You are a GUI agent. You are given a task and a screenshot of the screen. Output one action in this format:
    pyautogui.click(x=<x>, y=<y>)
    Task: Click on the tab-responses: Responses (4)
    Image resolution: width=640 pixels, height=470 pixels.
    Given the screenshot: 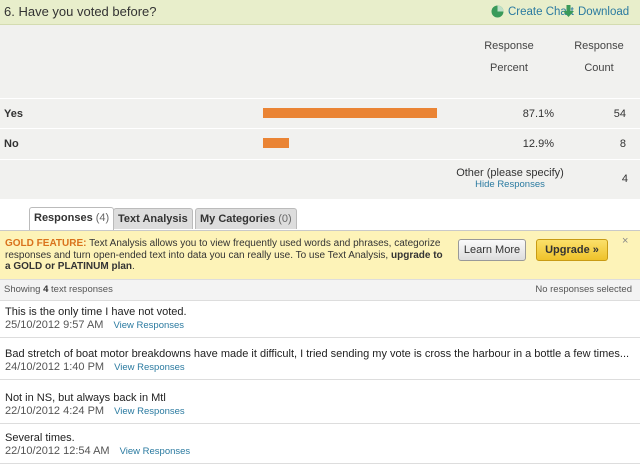 What is the action you would take?
    pyautogui.click(x=72, y=218)
    